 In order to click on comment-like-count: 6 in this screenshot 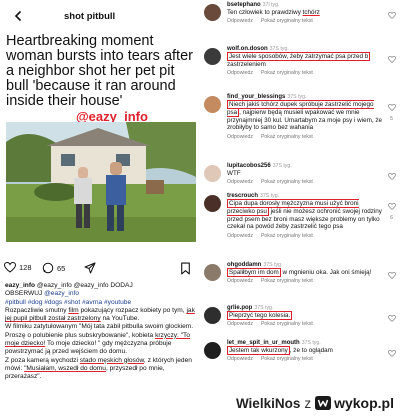, I will do `click(391, 218)`.